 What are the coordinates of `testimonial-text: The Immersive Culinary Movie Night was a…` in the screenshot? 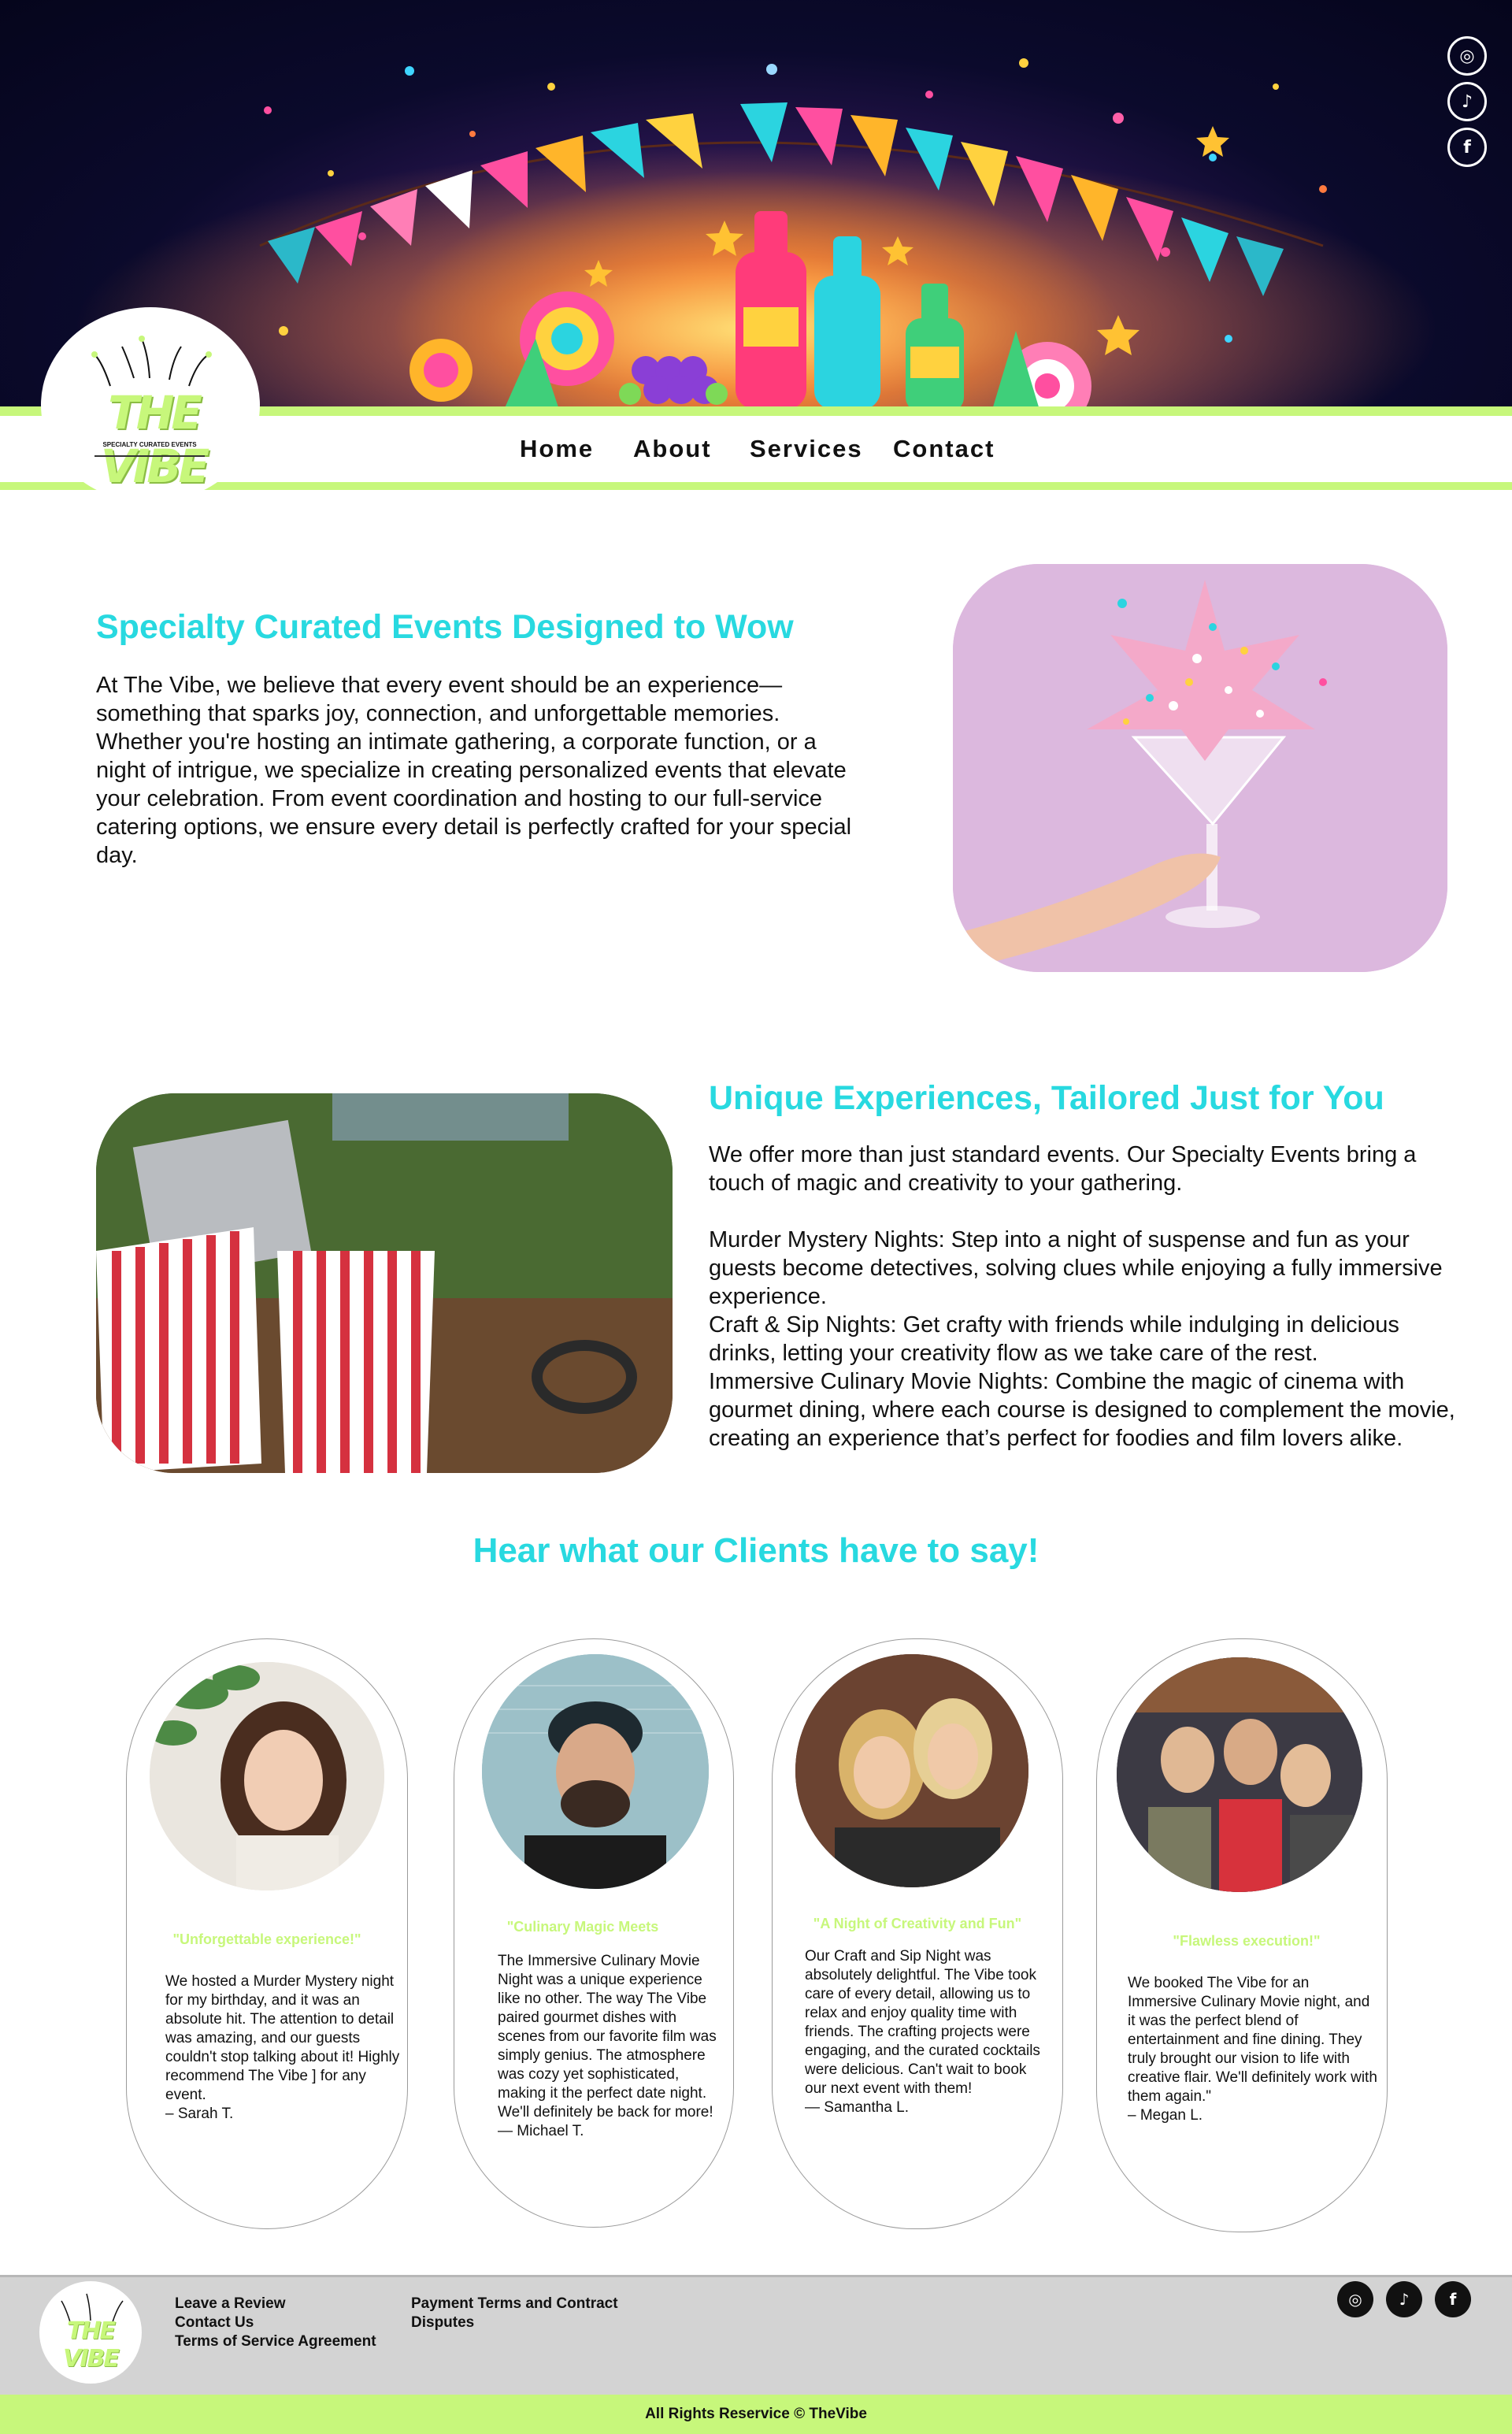 It's located at (607, 2036).